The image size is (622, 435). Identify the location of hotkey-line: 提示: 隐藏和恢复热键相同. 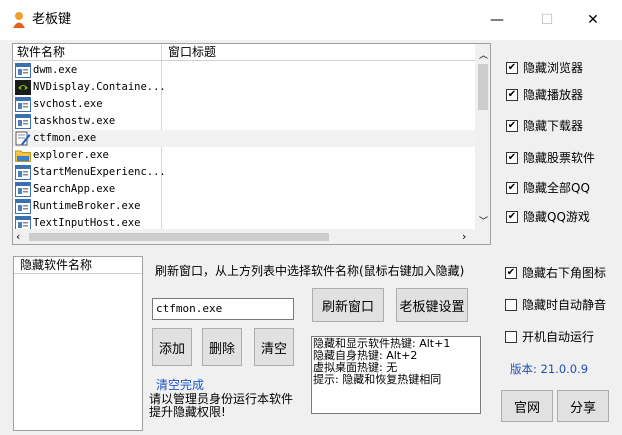
(377, 379).